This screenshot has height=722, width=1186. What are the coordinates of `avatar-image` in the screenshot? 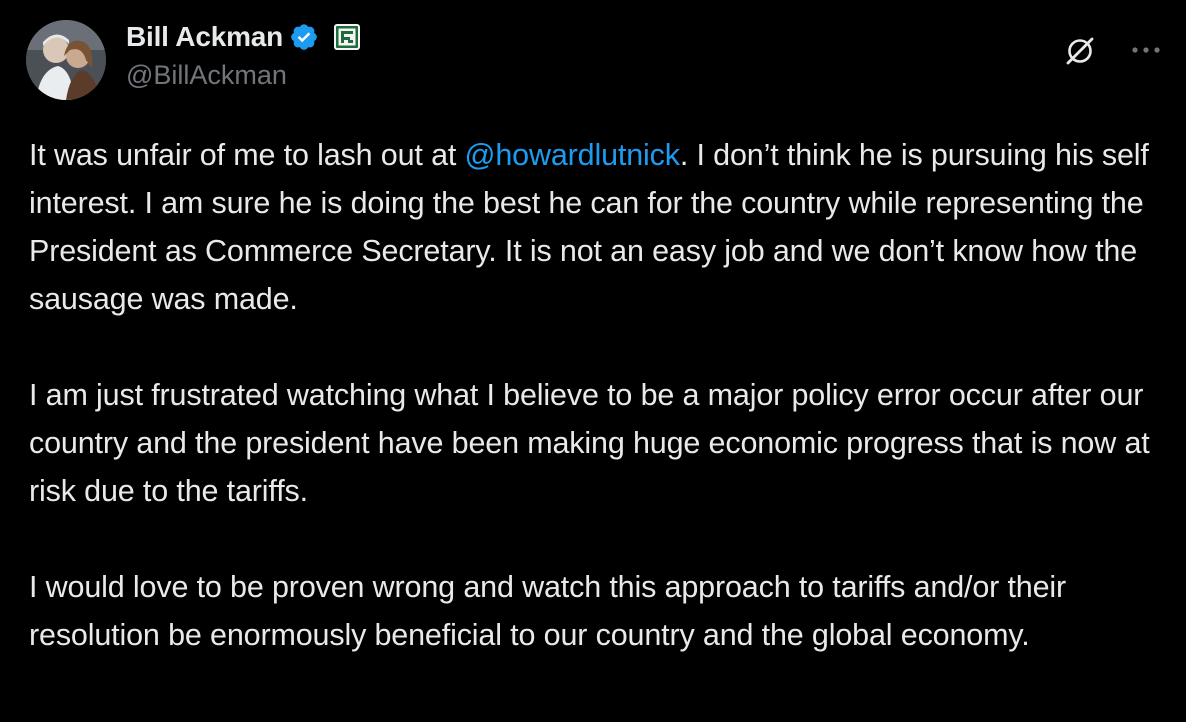 It's located at (66, 60).